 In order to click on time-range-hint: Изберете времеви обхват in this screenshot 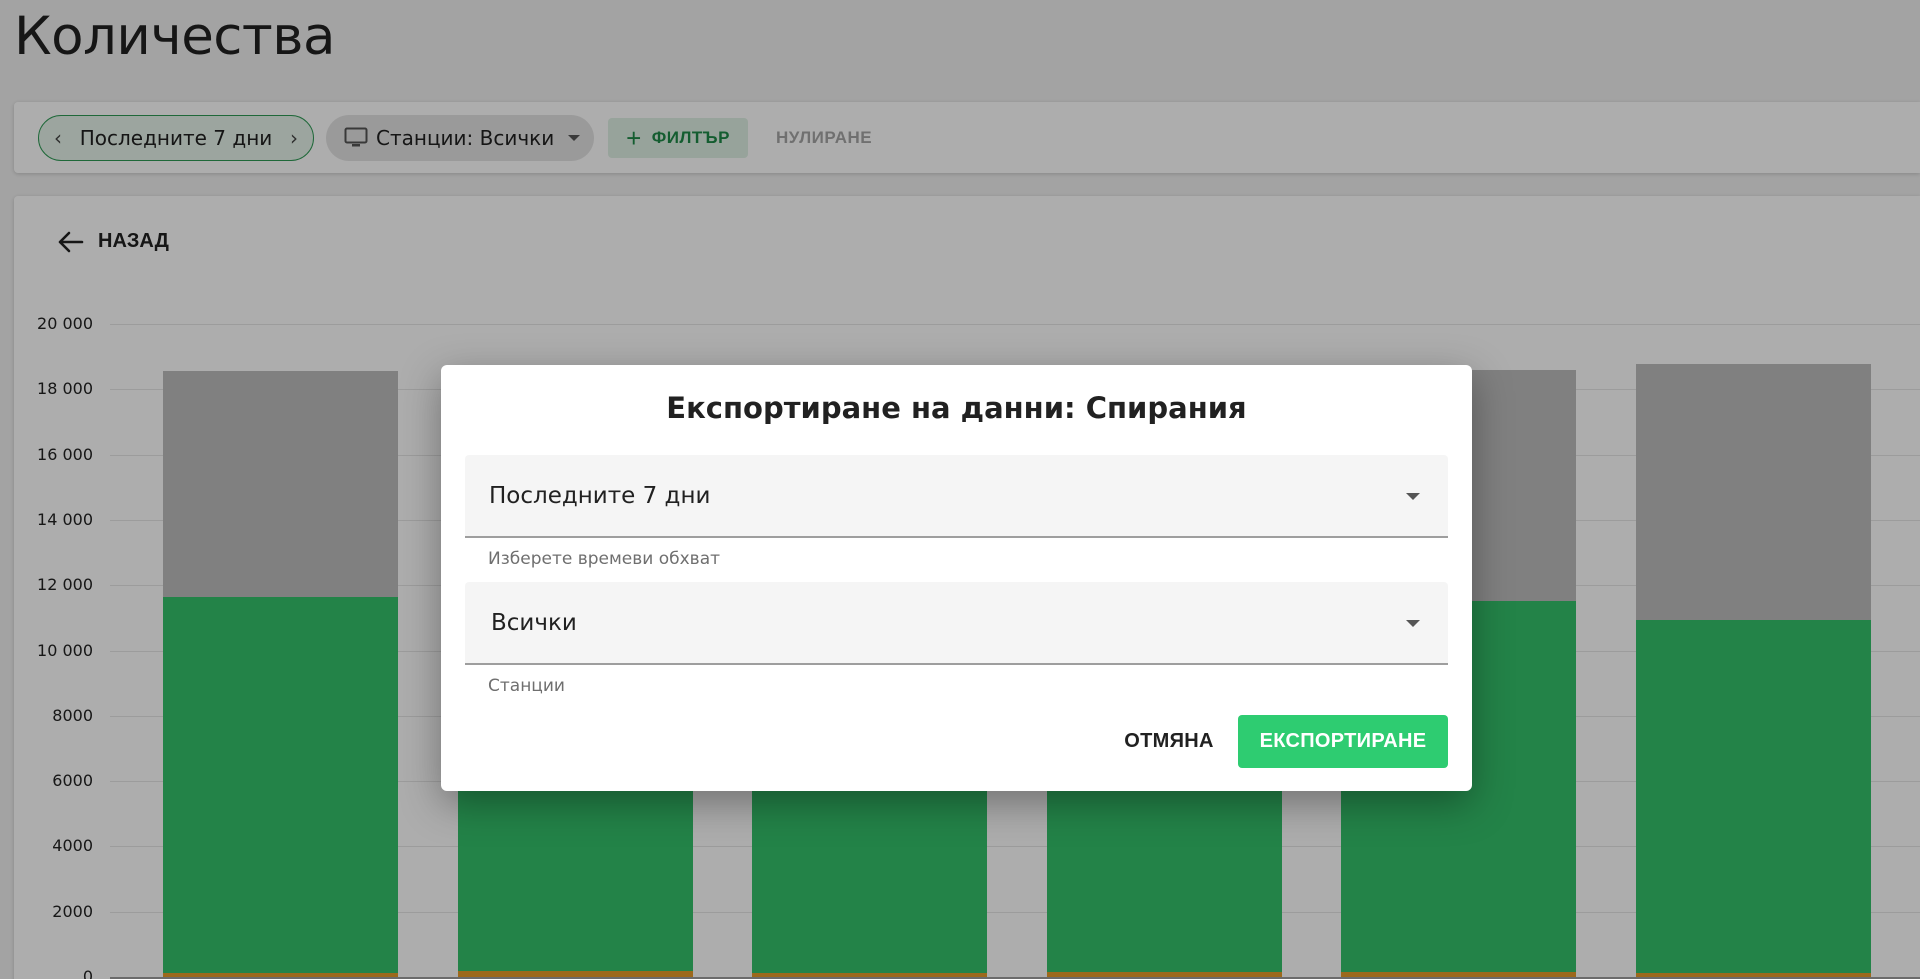, I will do `click(604, 559)`.